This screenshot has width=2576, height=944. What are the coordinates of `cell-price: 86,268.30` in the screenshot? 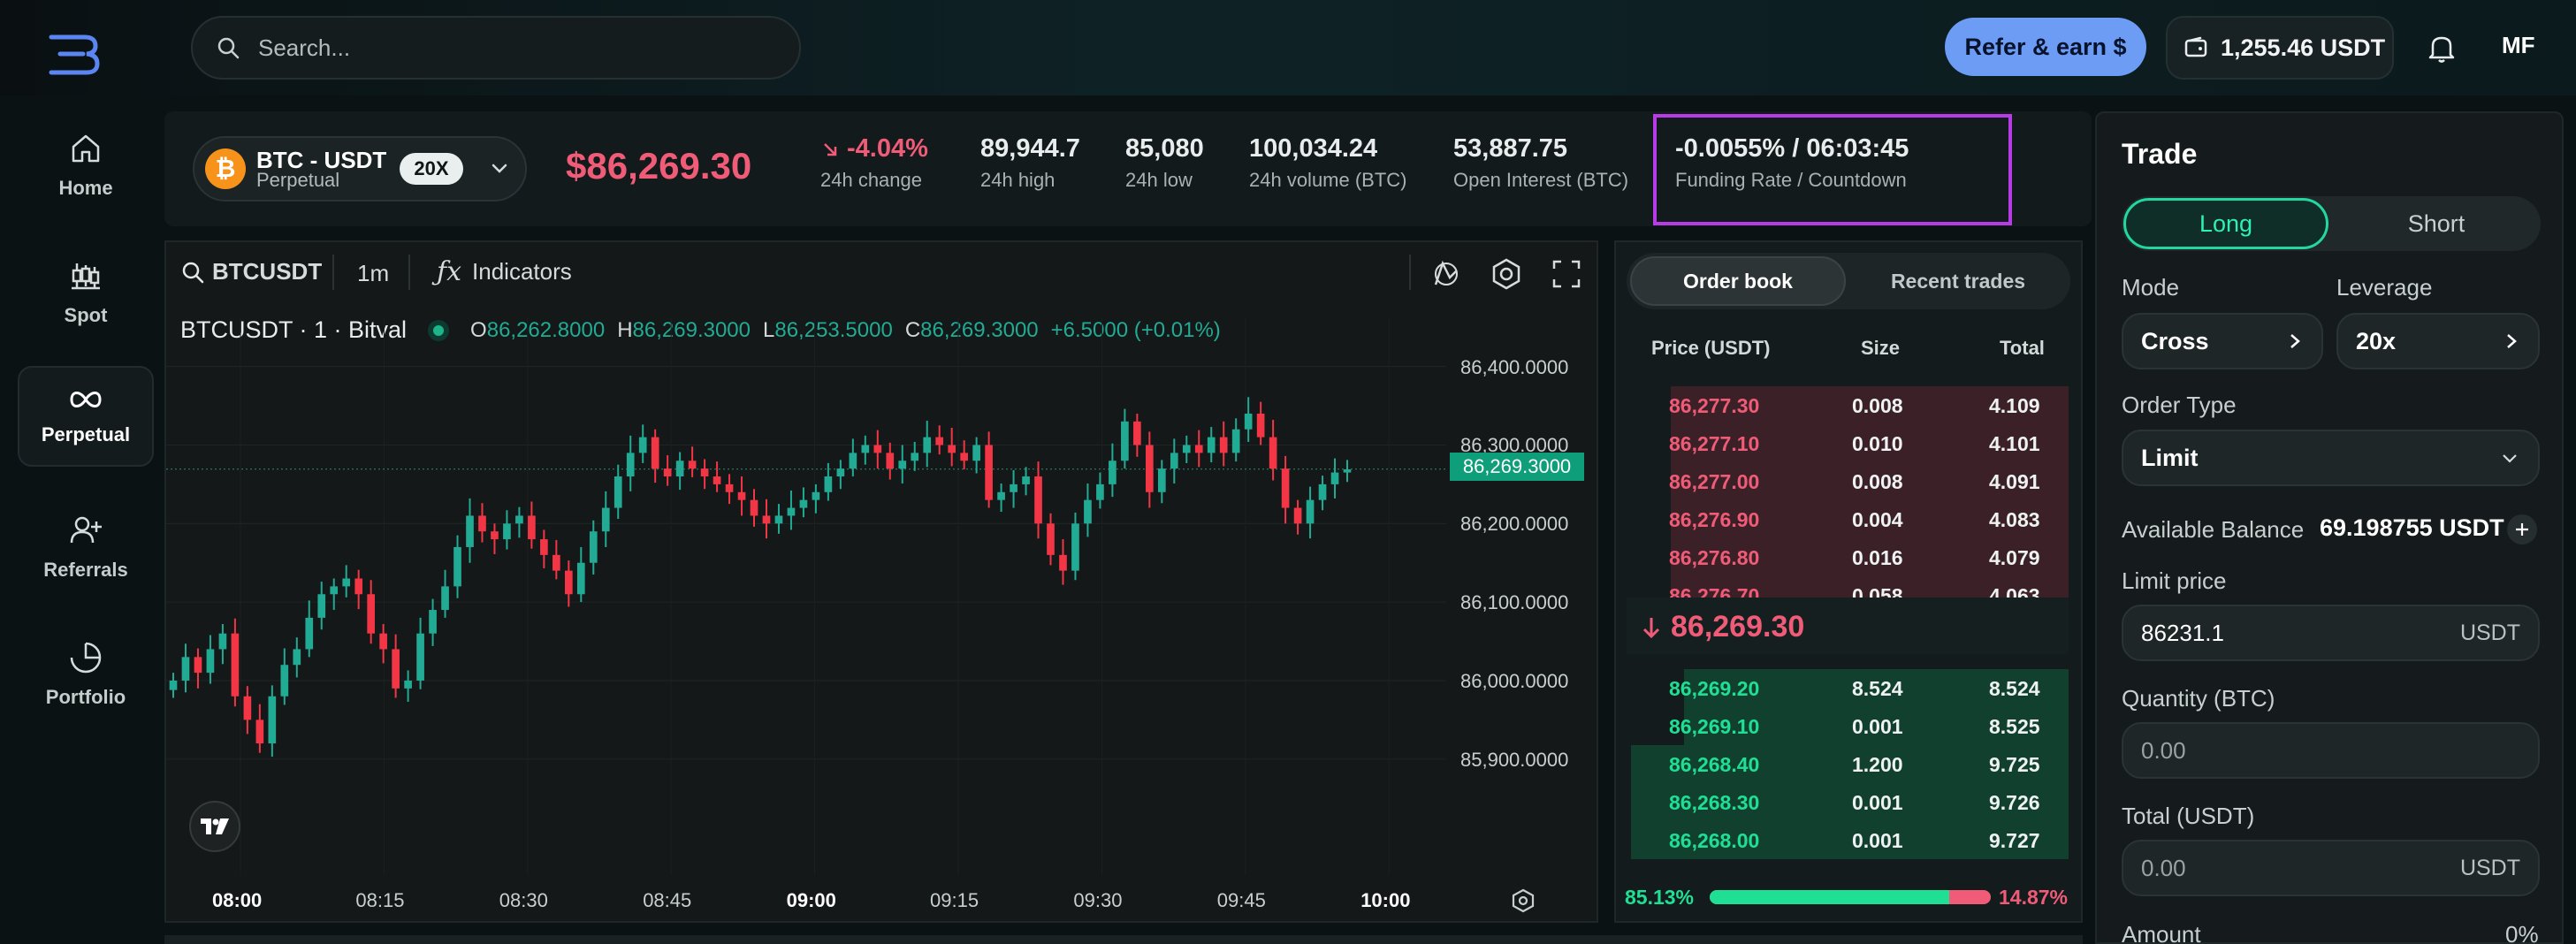 It's located at (1714, 803).